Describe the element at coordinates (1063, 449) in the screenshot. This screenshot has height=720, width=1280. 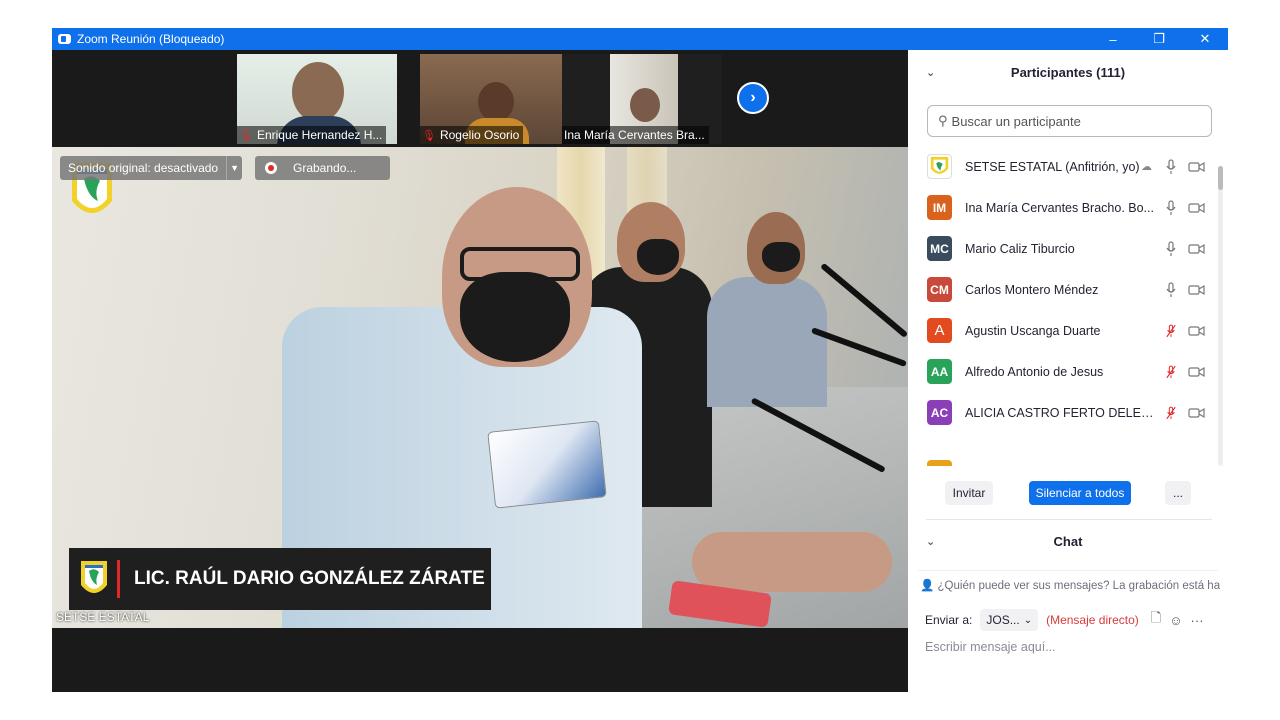
I see `participant-row` at that location.